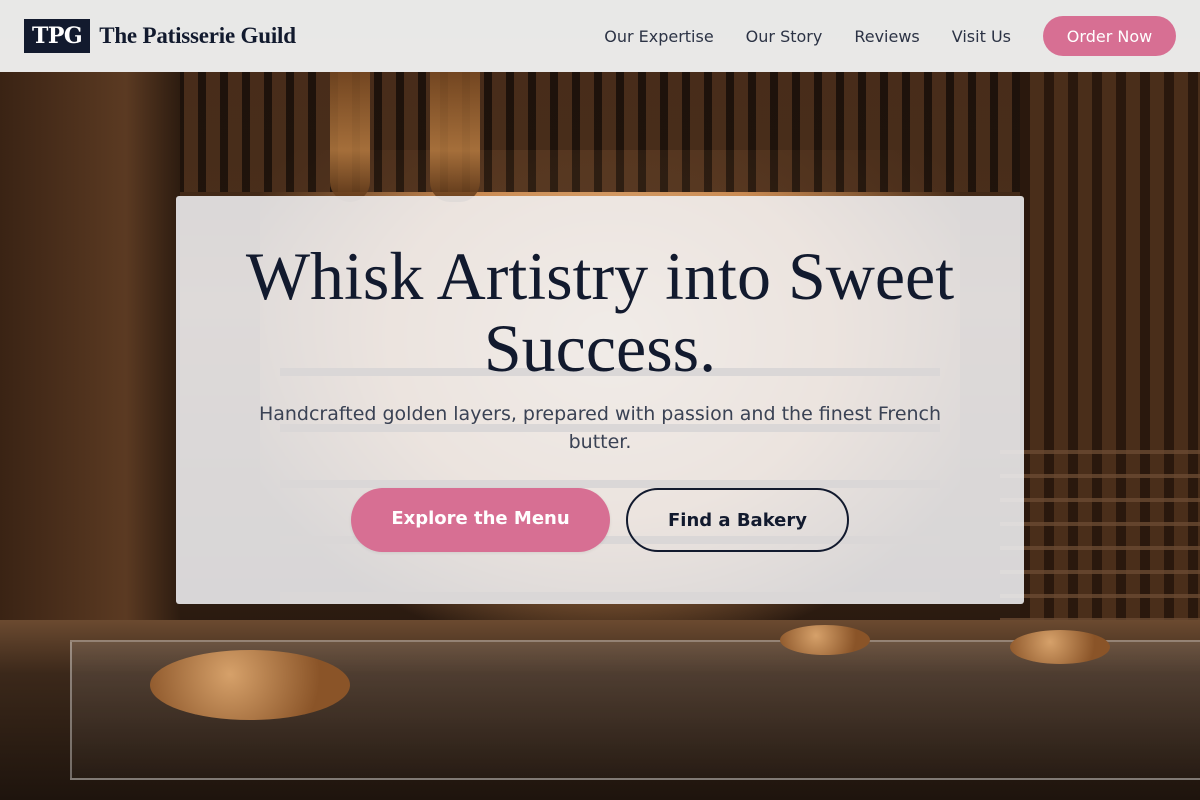  What do you see at coordinates (1100, 530) in the screenshot?
I see `right-pastry-shelves` at bounding box center [1100, 530].